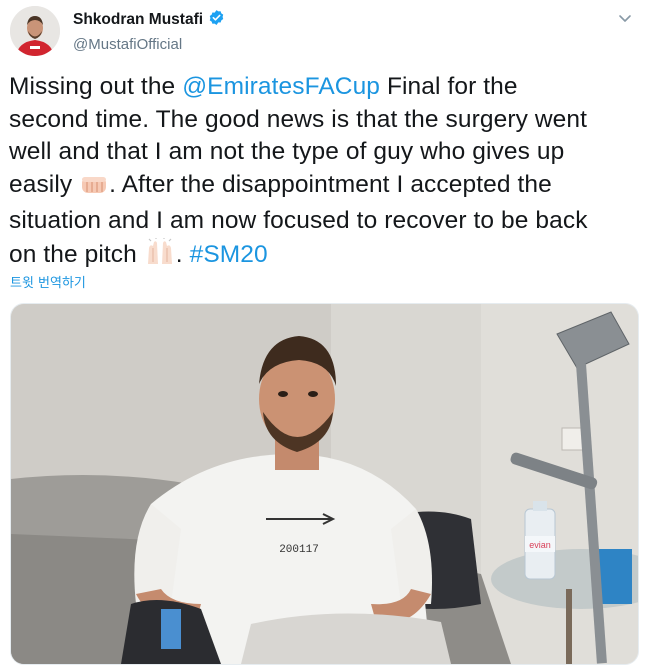 The image size is (647, 665). Describe the element at coordinates (299, 550) in the screenshot. I see `shirt-print-text: 200117` at that location.